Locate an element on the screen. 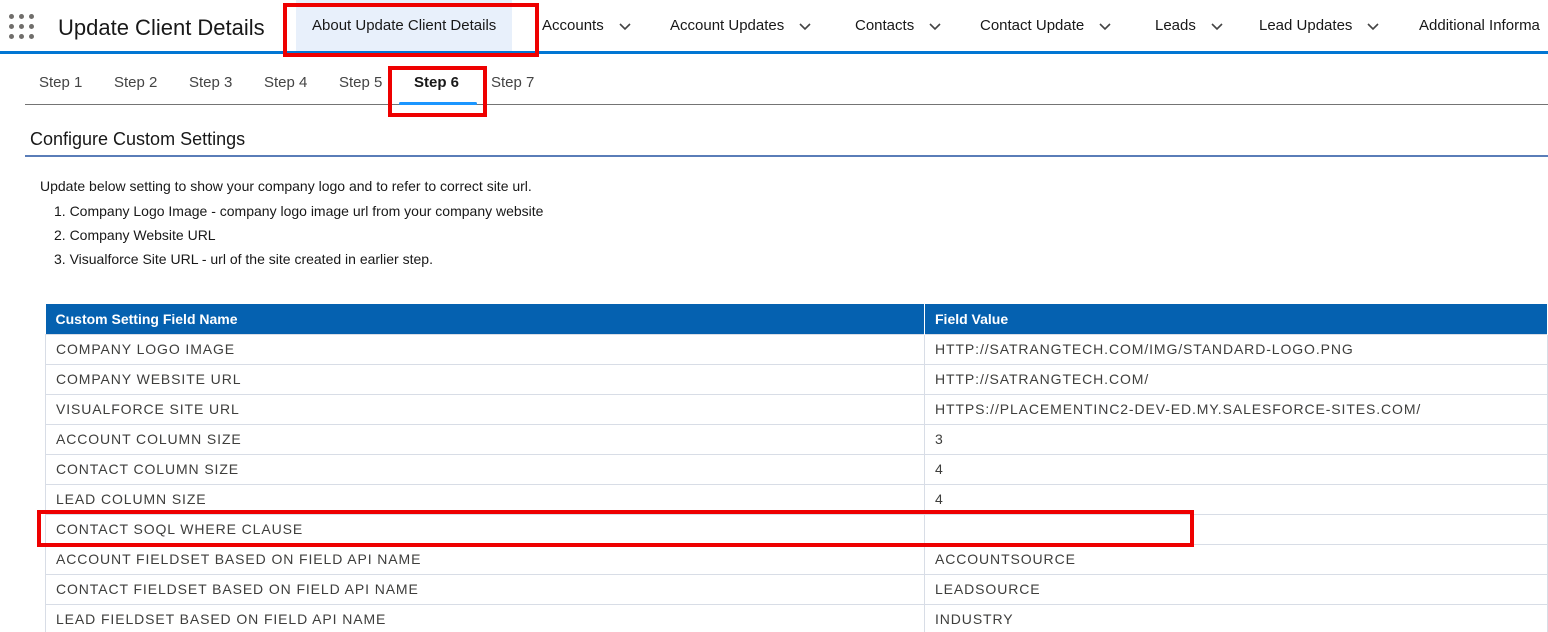 The image size is (1548, 632). field-name-cell: ACCOUNT FIELDSET BASED ON FIELD API NAME is located at coordinates (485, 559).